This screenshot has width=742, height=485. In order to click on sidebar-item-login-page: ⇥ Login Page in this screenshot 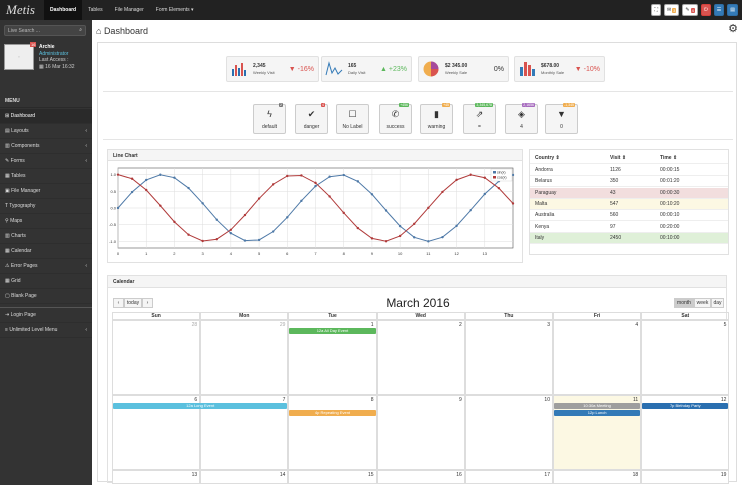, I will do `click(46, 315)`.